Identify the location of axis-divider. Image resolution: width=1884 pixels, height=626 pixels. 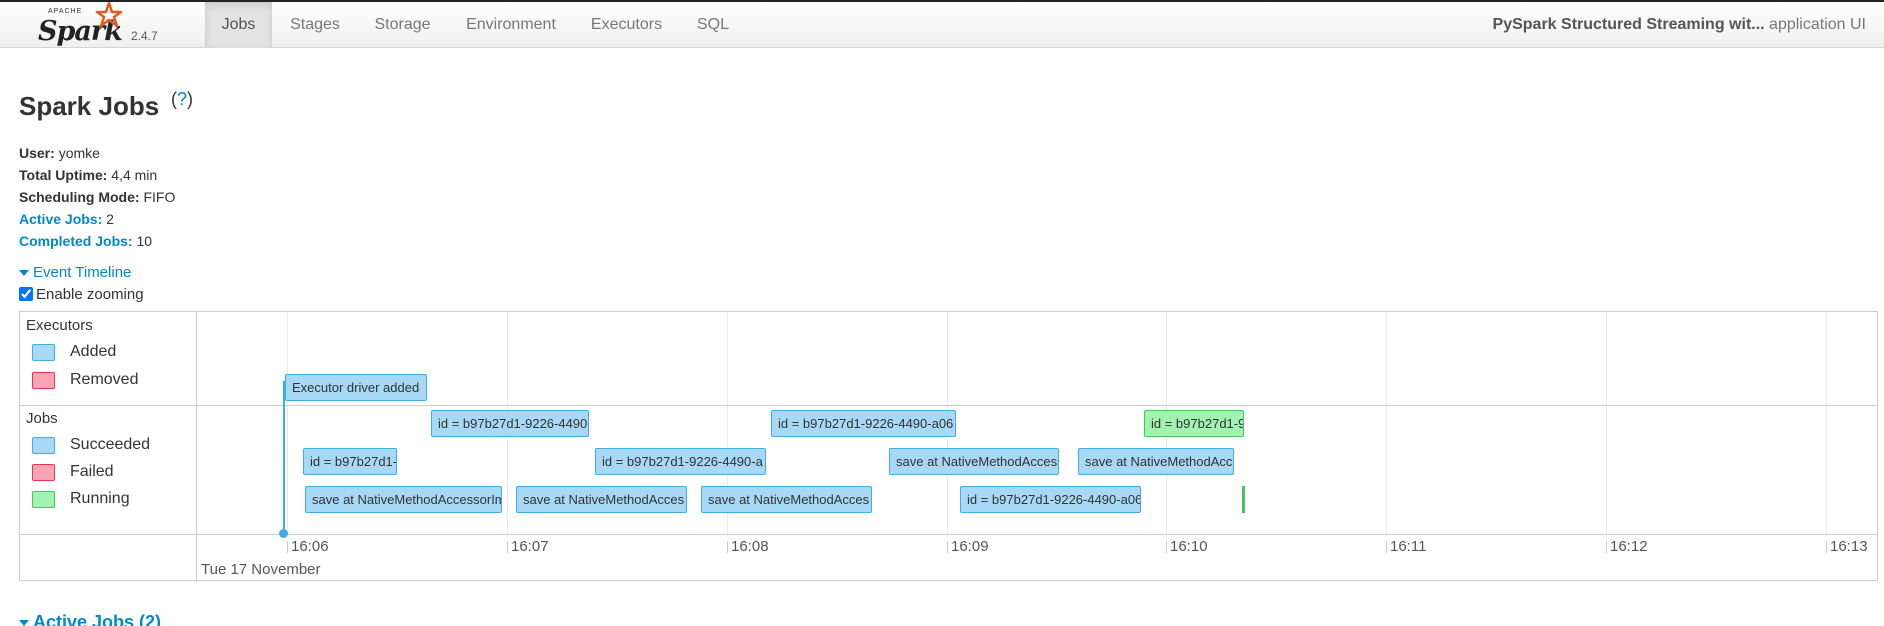
(948, 534).